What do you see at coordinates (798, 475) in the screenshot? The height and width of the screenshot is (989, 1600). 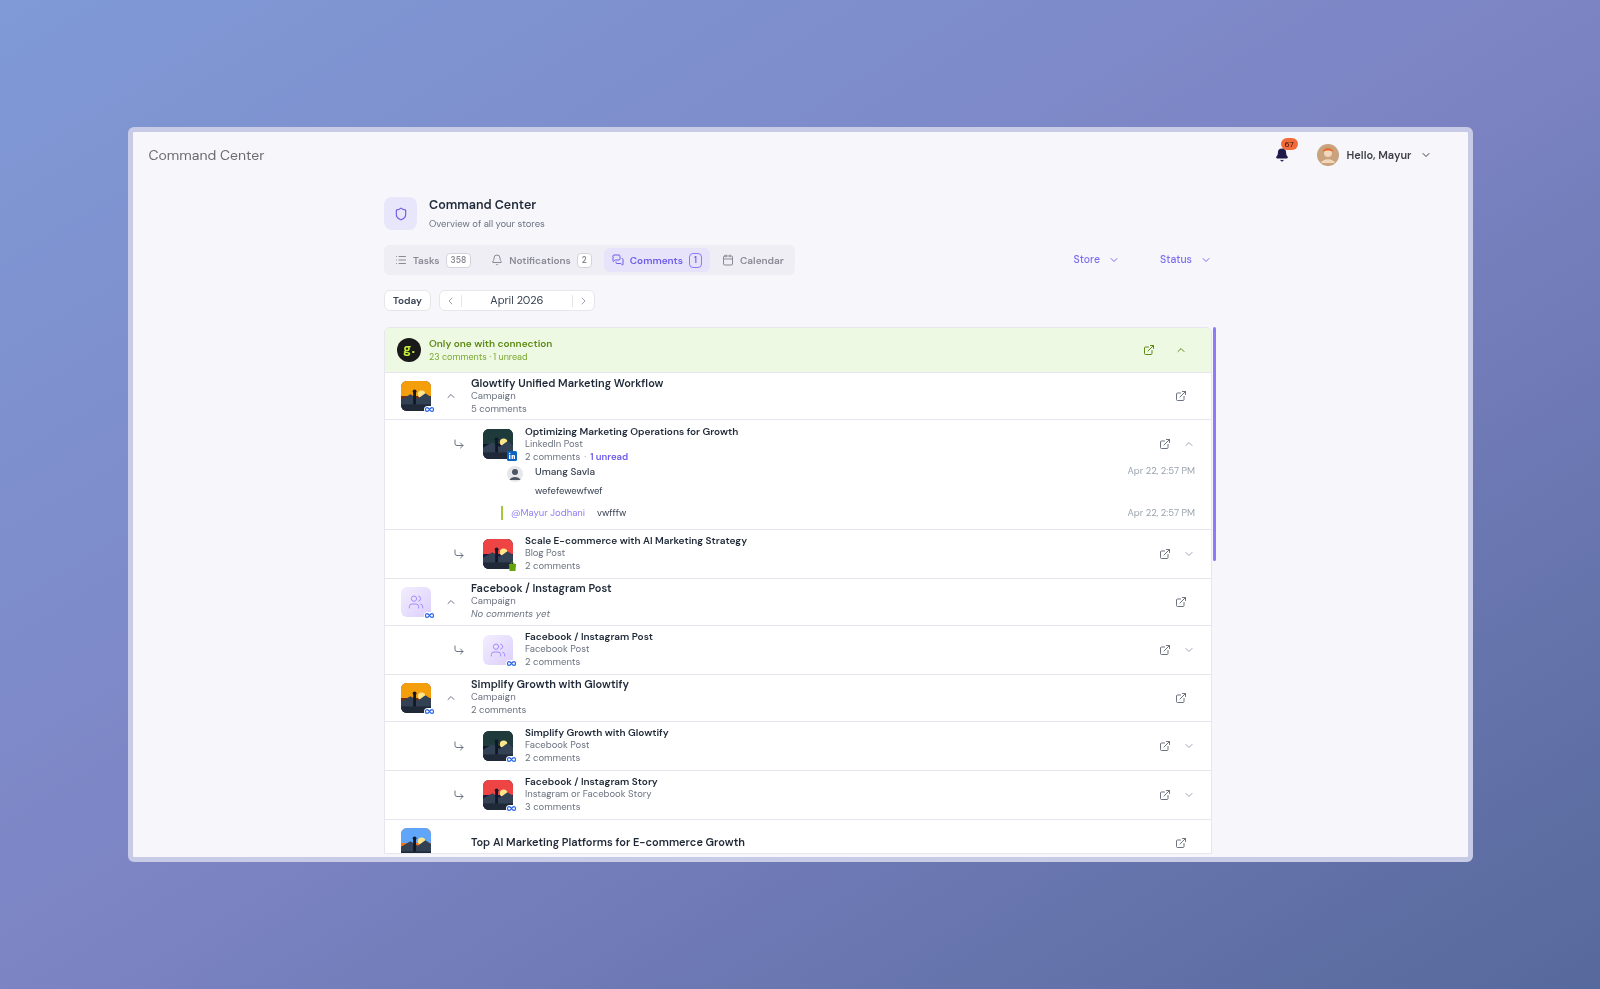 I see `post-row: Optimizing Marketing Operations for Growth LinkedIn Post 2 comments · 1 unread Umang Savla wefefewewfwef Apr 22, 2:57 PM @Mayur Jodhani vwfffw Apr 22, 2:57 PM` at bounding box center [798, 475].